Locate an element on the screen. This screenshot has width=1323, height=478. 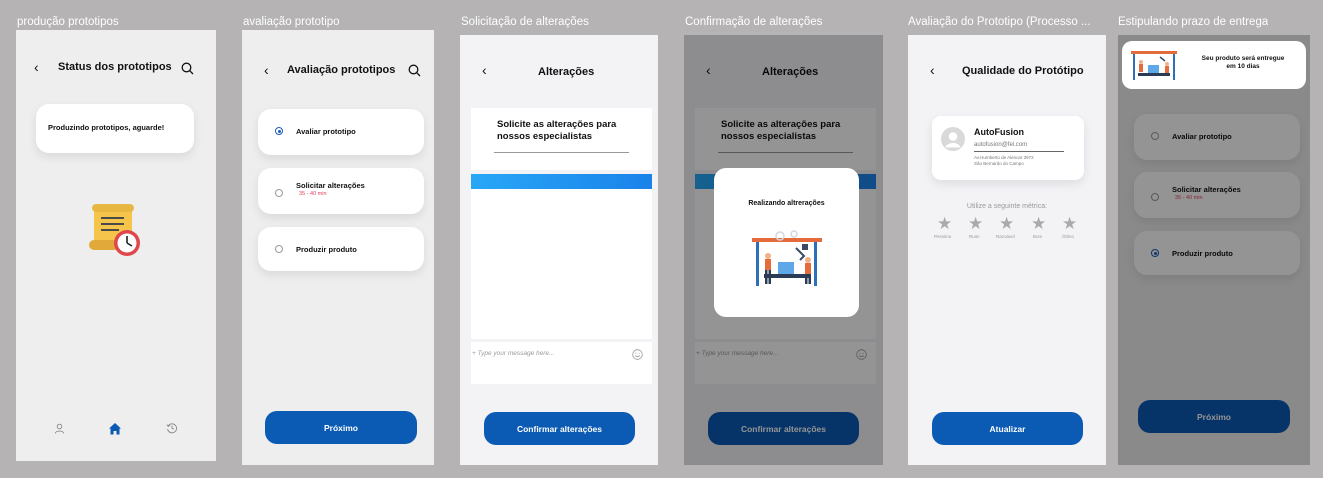
delivery-notice-line2: em 10 dias is located at coordinates (1243, 66).